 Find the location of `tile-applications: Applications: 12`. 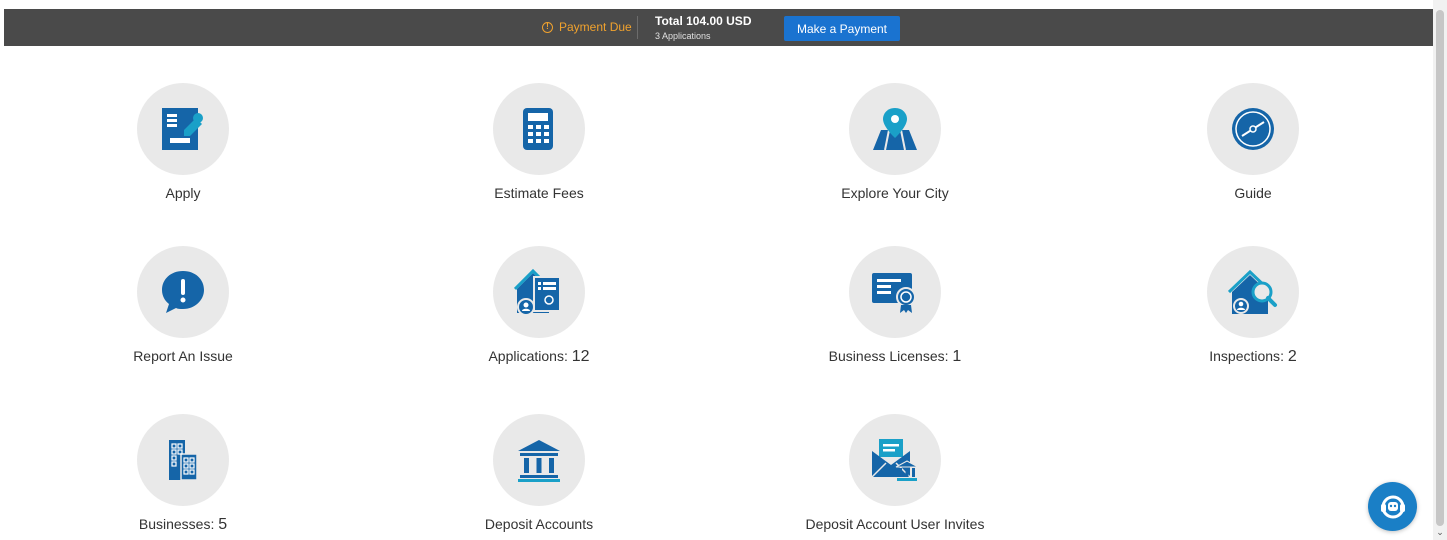

tile-applications: Applications: 12 is located at coordinates (539, 306).